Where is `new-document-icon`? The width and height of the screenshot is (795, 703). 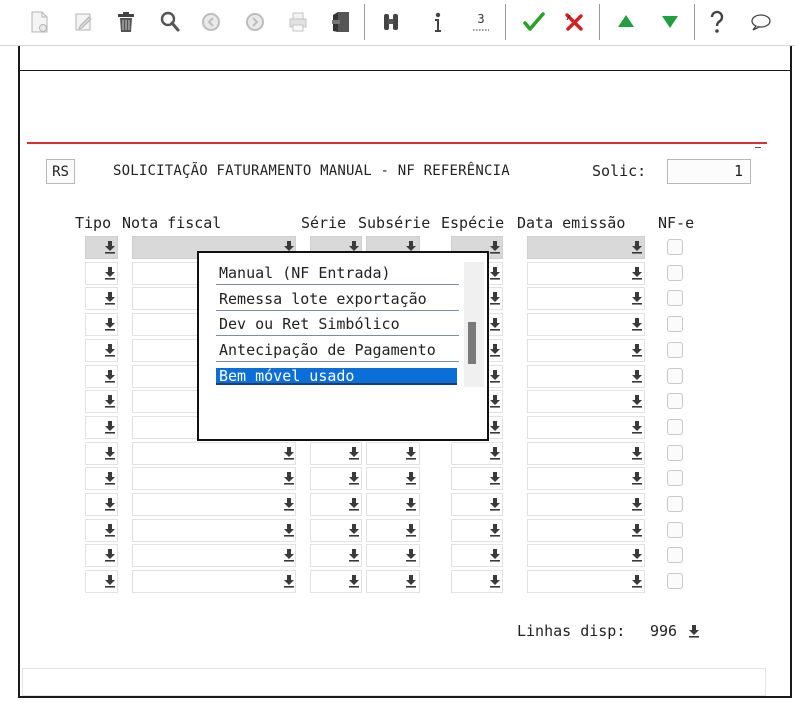 new-document-icon is located at coordinates (39, 22).